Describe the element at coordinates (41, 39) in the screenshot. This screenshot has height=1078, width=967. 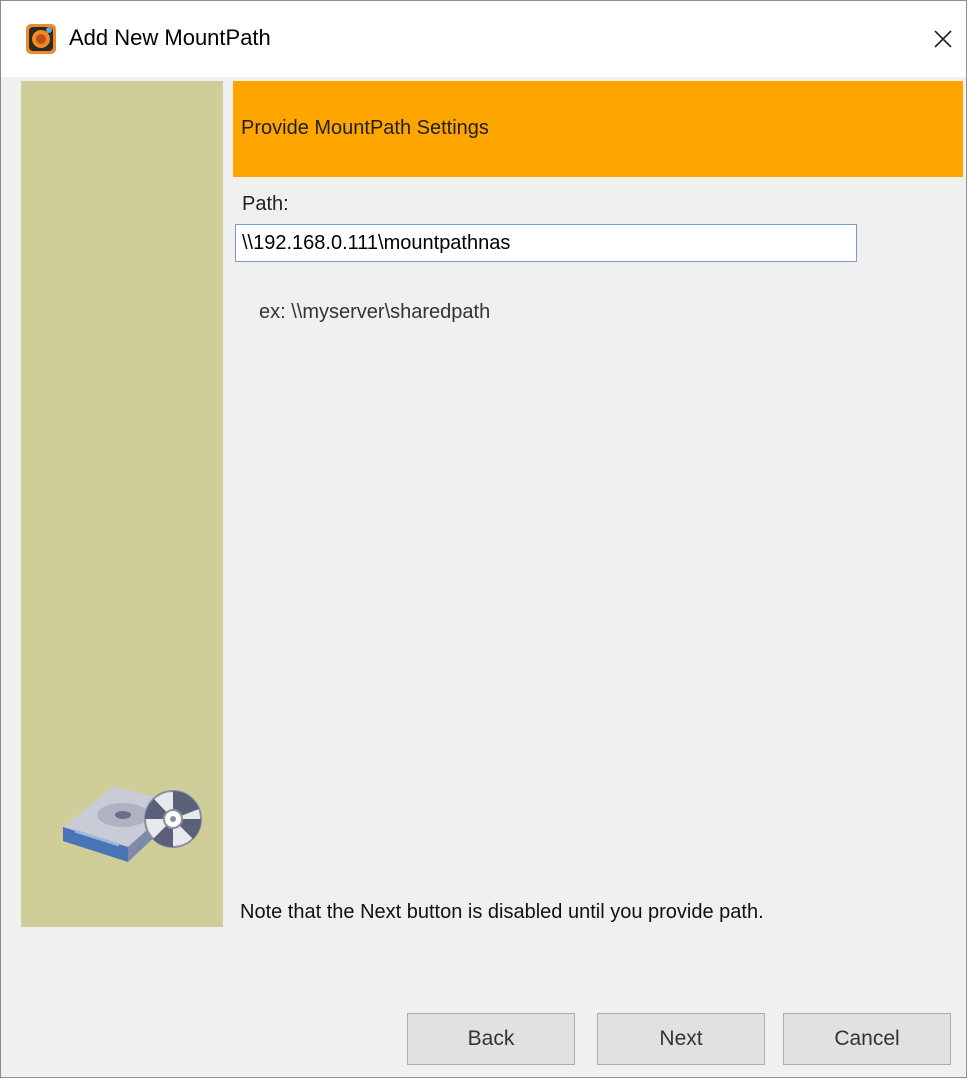
I see `app-icon` at that location.